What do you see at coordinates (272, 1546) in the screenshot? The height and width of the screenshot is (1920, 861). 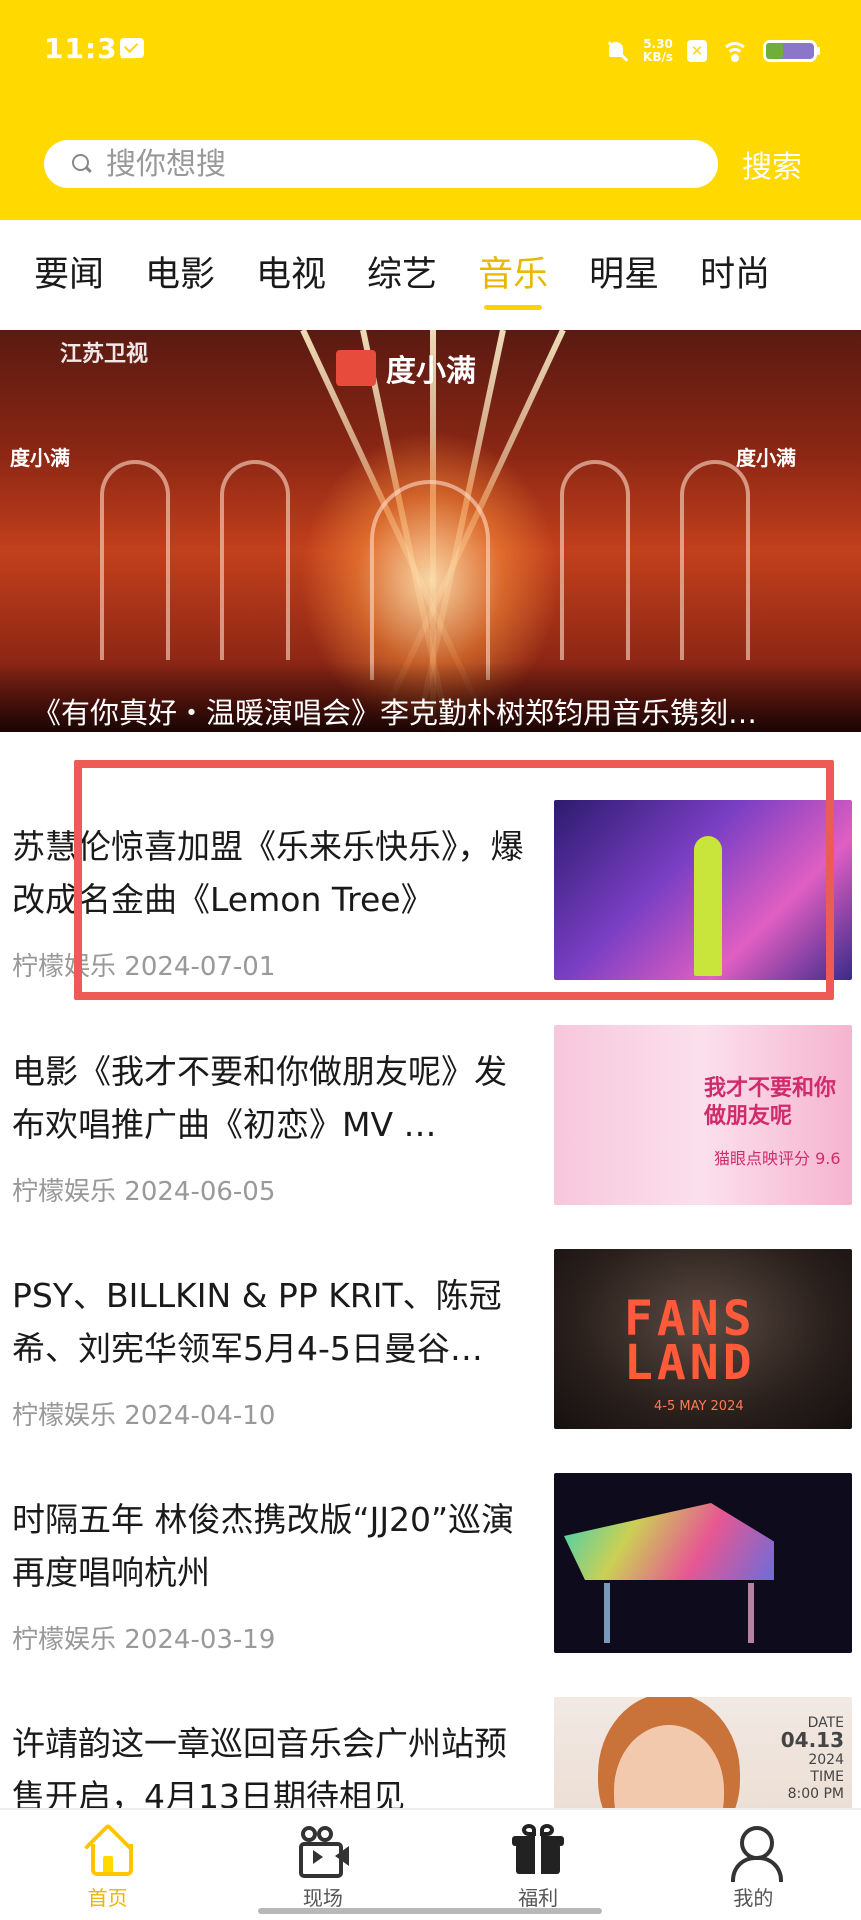 I see `news-title: 时隔五年 林俊杰携改版“JJ20”巡演再度唱响杭州` at bounding box center [272, 1546].